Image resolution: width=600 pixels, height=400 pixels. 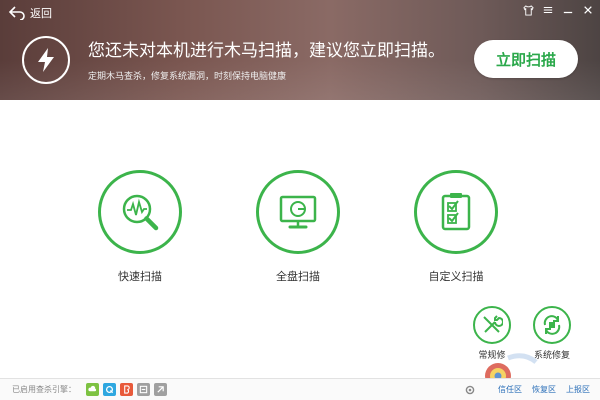 I want to click on wrench-screwdriver-icon, so click(x=493, y=324).